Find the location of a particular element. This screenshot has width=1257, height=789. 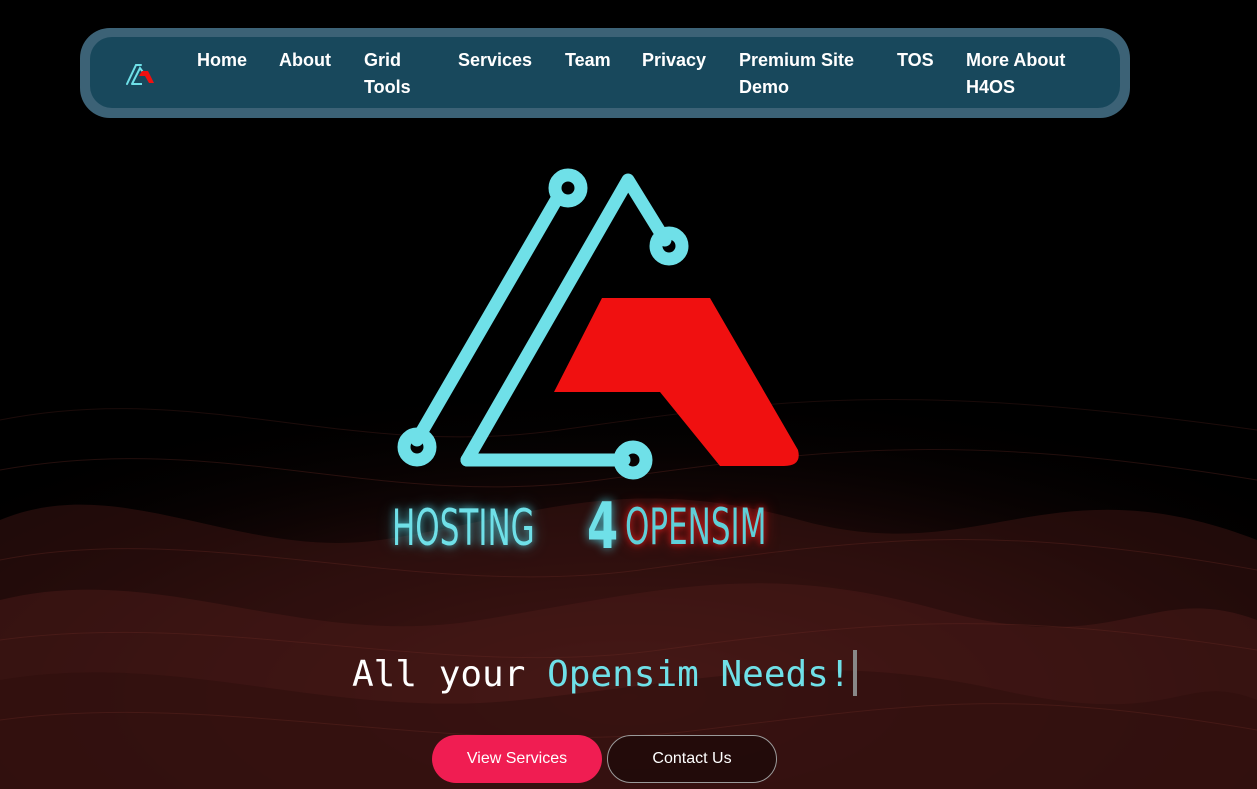

nav-about-link: About is located at coordinates (305, 60).